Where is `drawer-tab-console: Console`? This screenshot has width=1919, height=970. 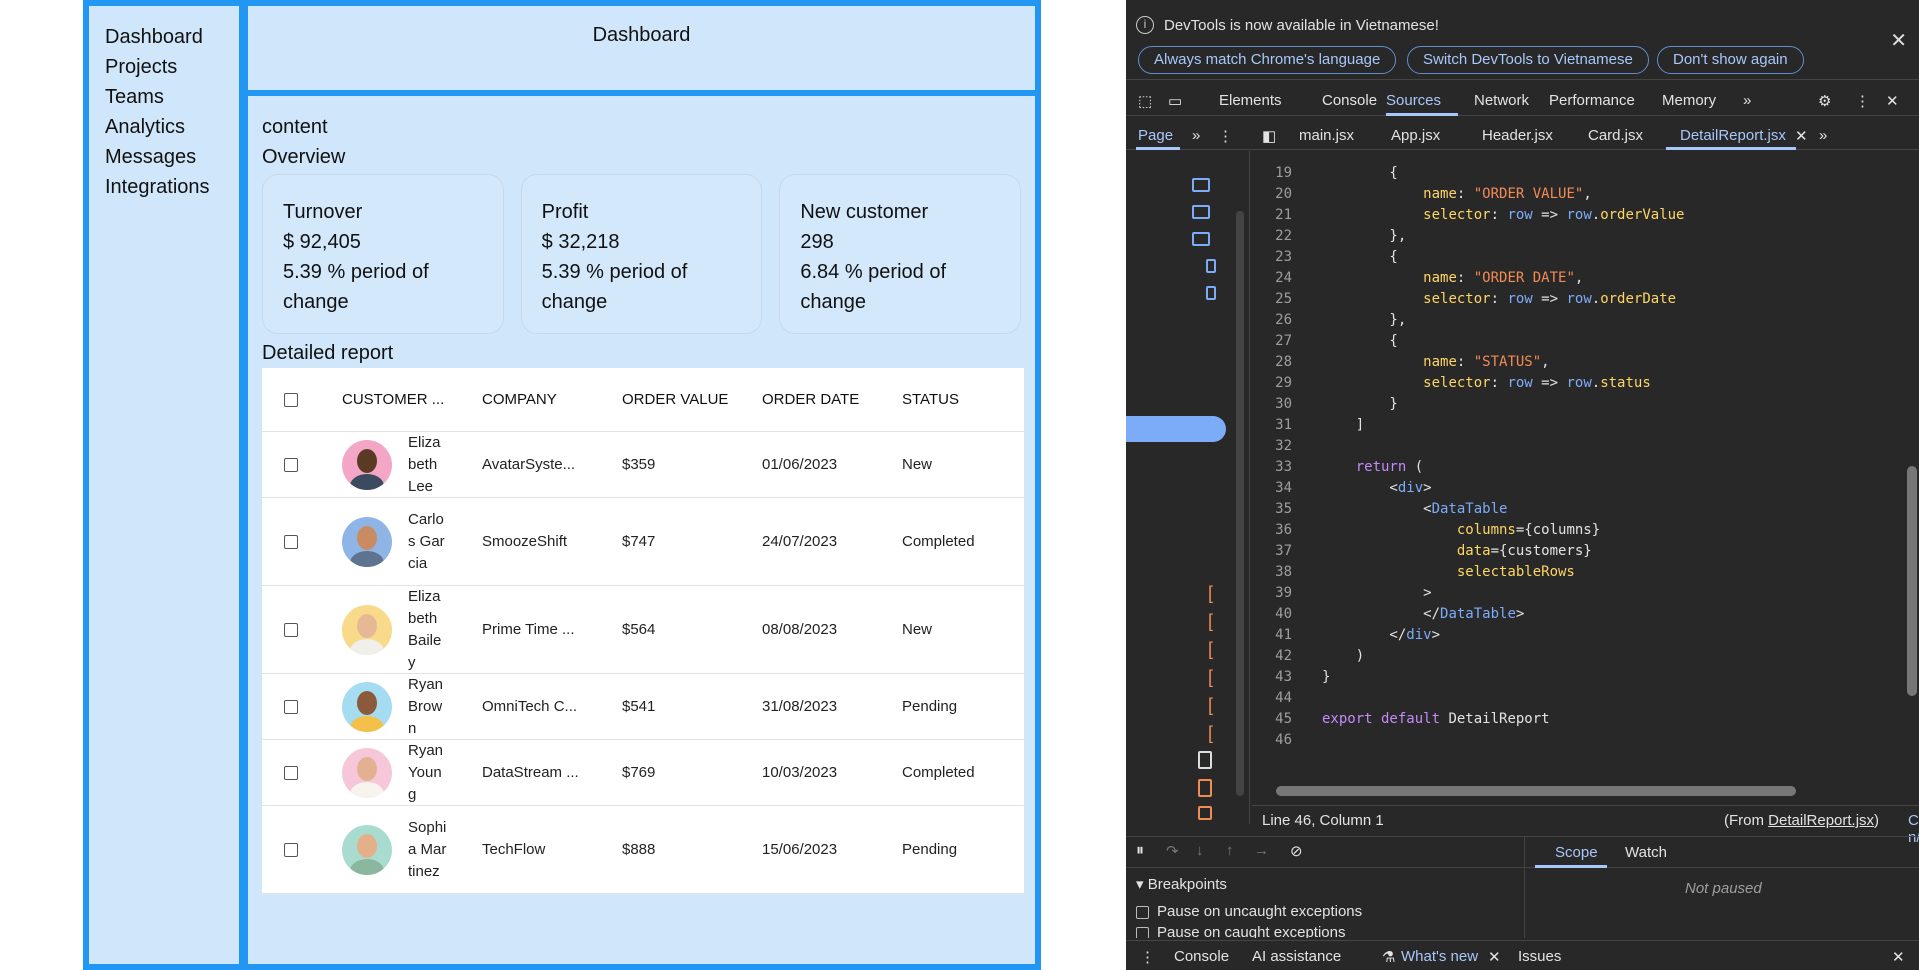
drawer-tab-console: Console is located at coordinates (1201, 956).